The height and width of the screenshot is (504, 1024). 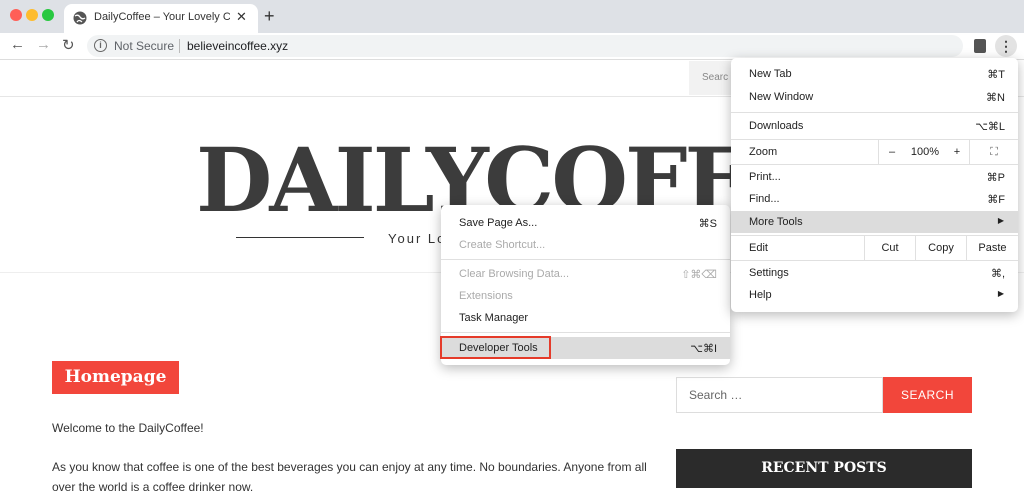 What do you see at coordinates (763, 152) in the screenshot?
I see `zoom-label: Zoom` at bounding box center [763, 152].